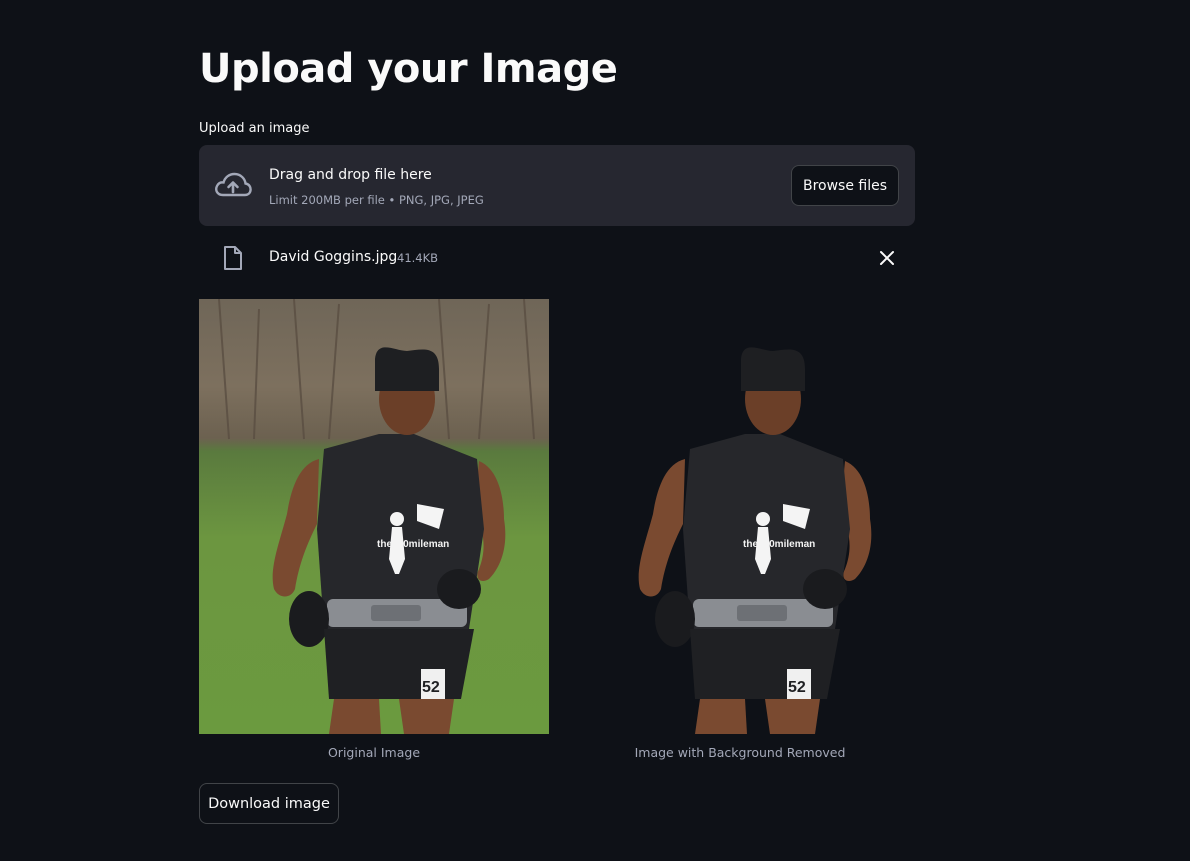 The height and width of the screenshot is (861, 1190). What do you see at coordinates (374, 752) in the screenshot?
I see `original-image-caption: Original Image` at bounding box center [374, 752].